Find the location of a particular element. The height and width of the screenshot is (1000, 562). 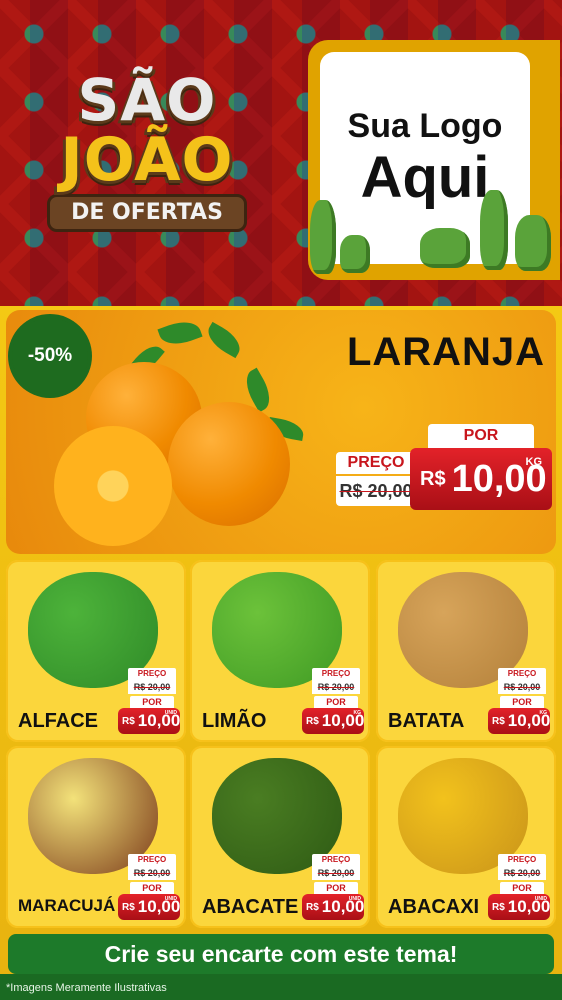

cta-banner: Crie seu encarte com este tema! is located at coordinates (281, 954).